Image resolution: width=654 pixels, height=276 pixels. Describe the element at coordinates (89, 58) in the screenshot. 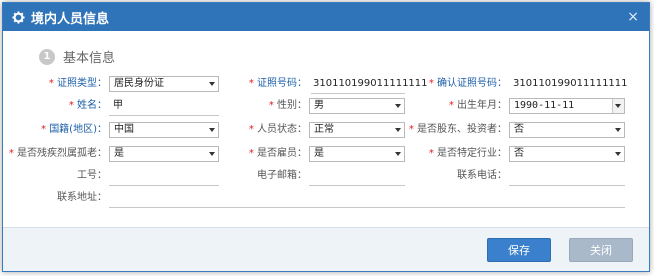

I see `section-title: 基本信息` at that location.